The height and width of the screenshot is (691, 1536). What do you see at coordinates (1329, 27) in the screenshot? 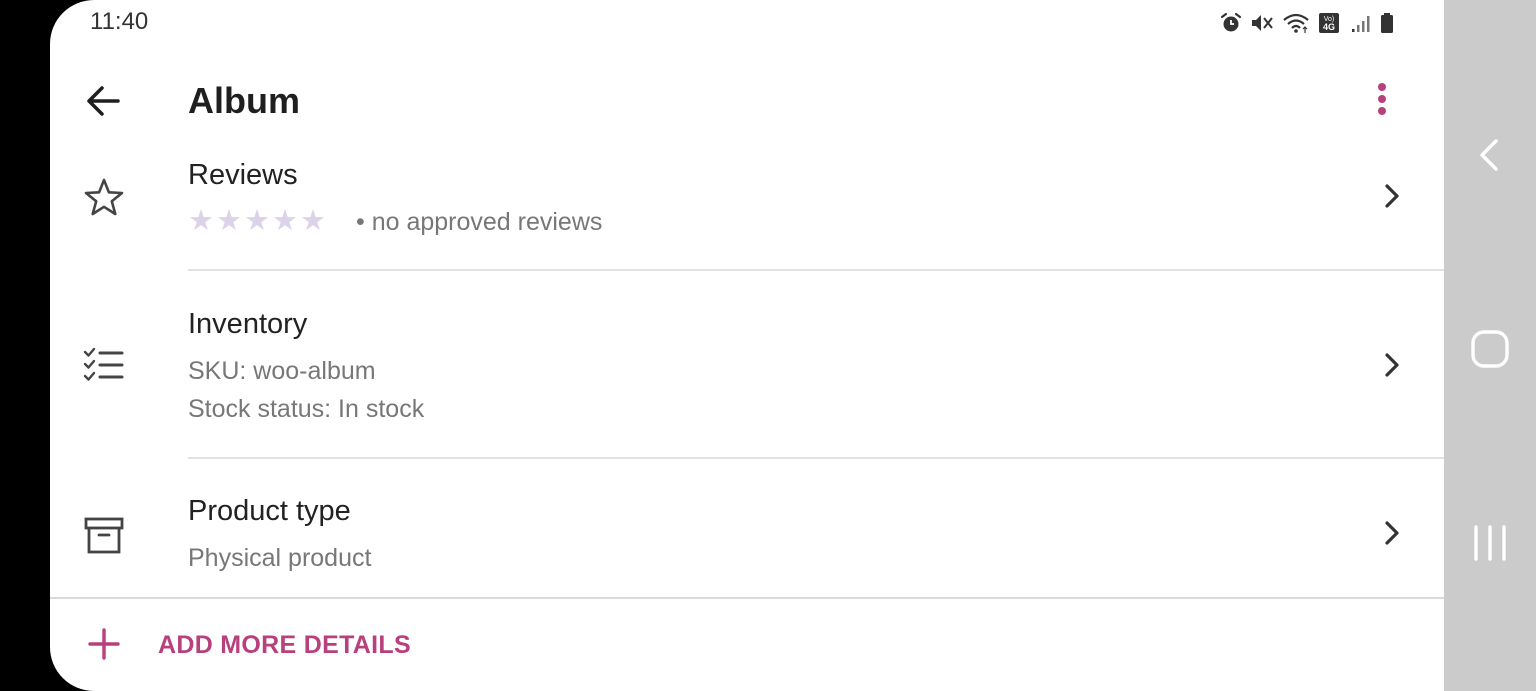
I see `svg-text: 4G` at bounding box center [1329, 27].